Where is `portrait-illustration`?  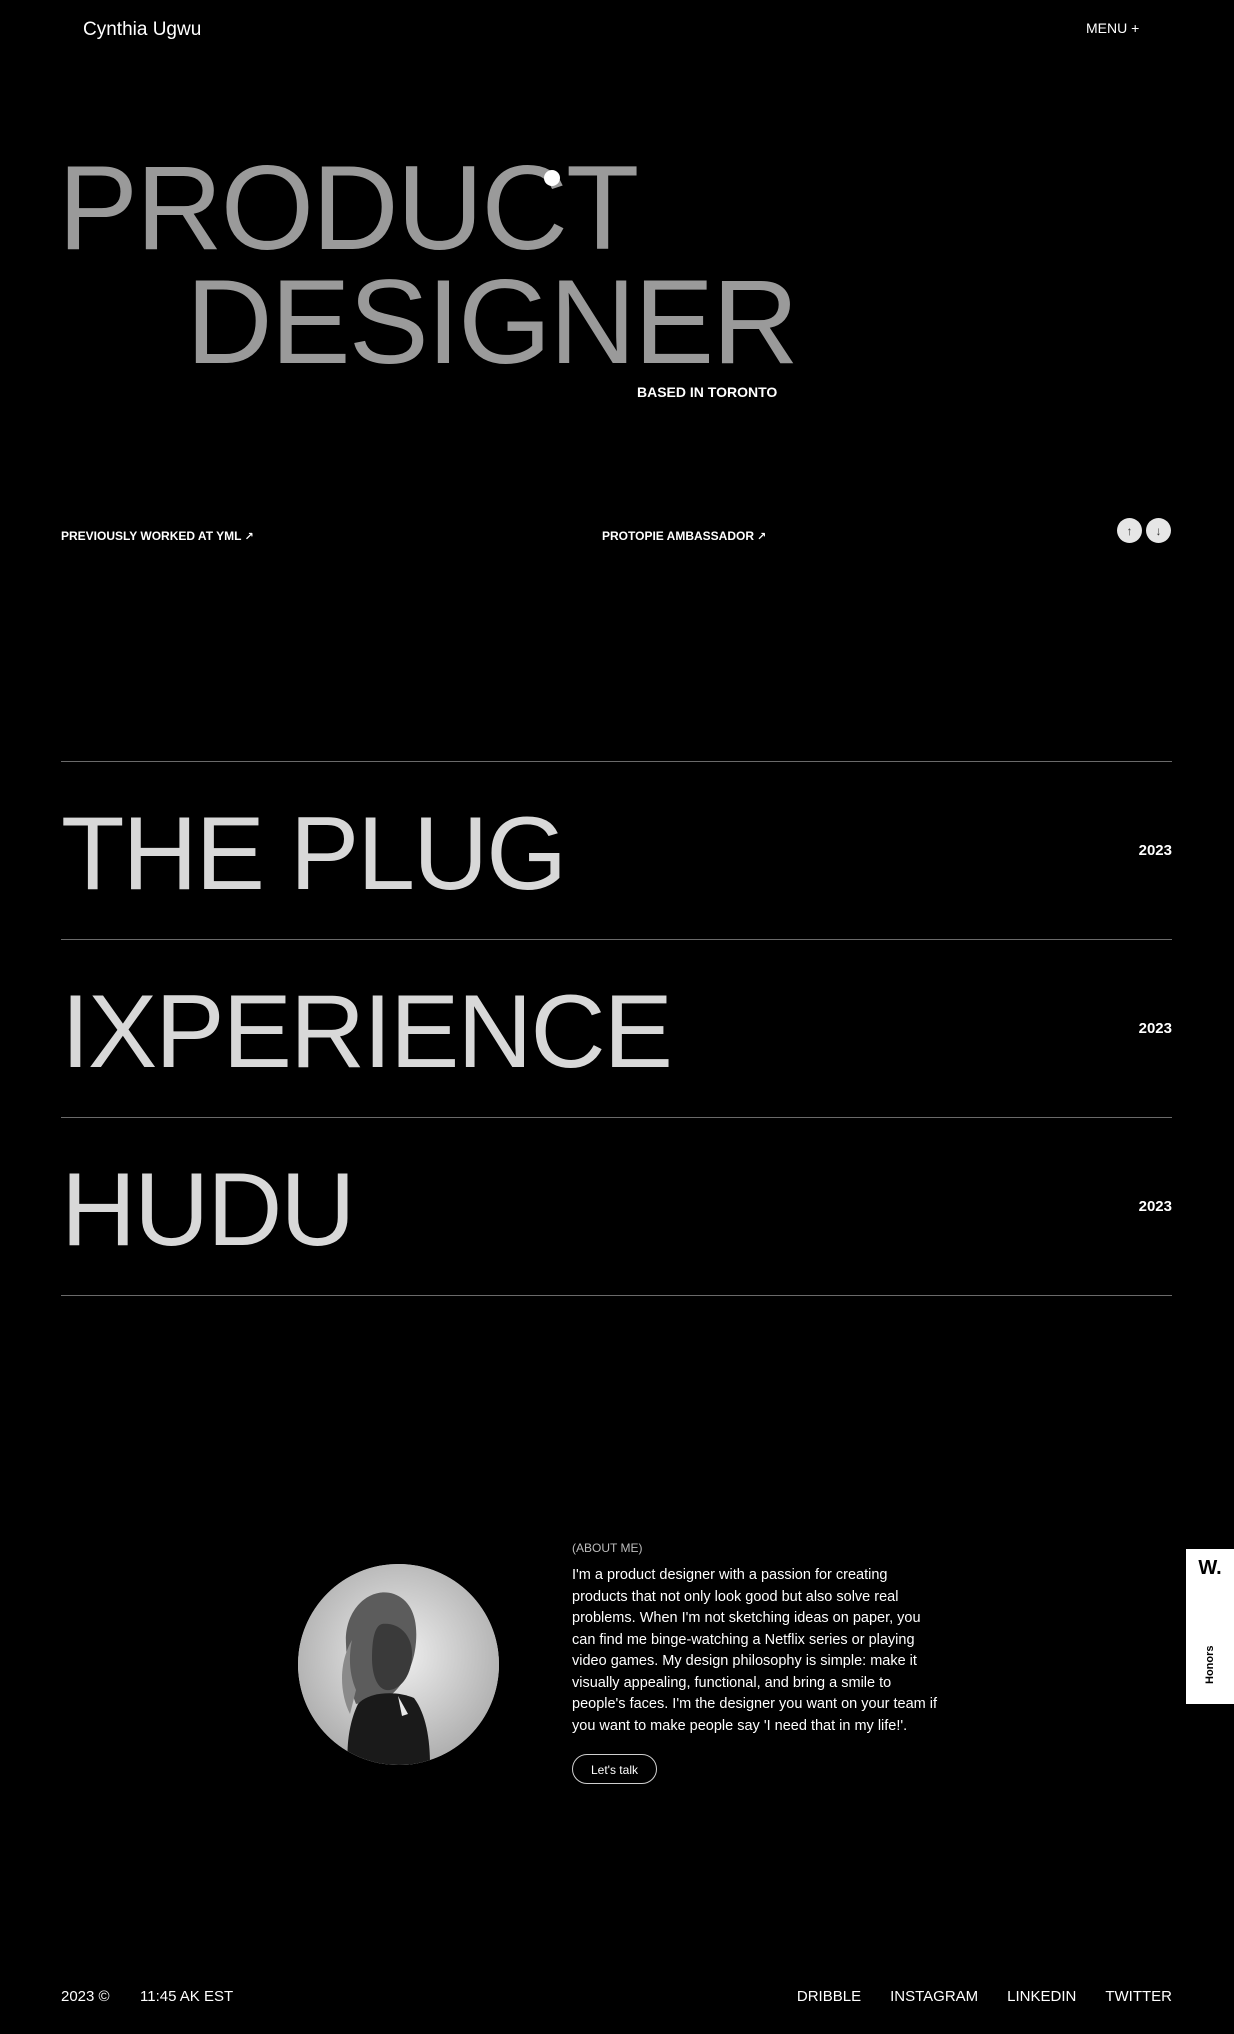
portrait-illustration is located at coordinates (398, 1664).